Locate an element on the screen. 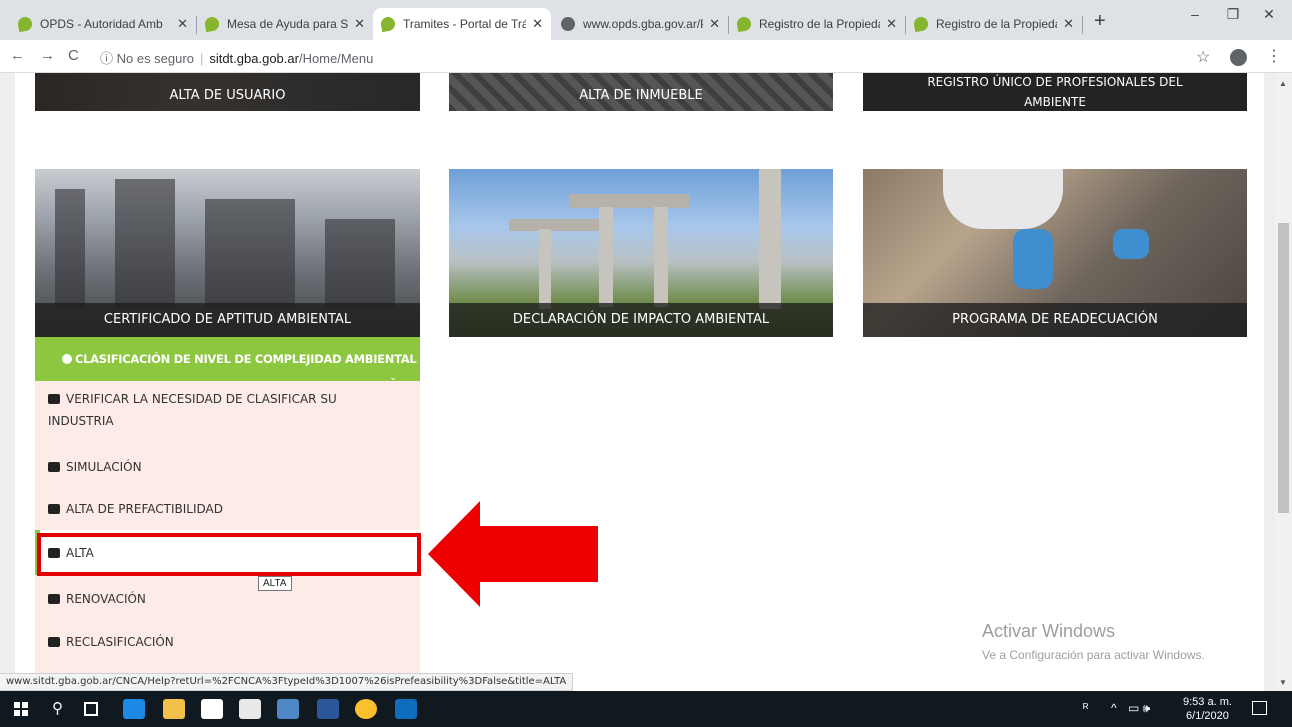 This screenshot has width=1292, height=727. edge-icon is located at coordinates (134, 709).